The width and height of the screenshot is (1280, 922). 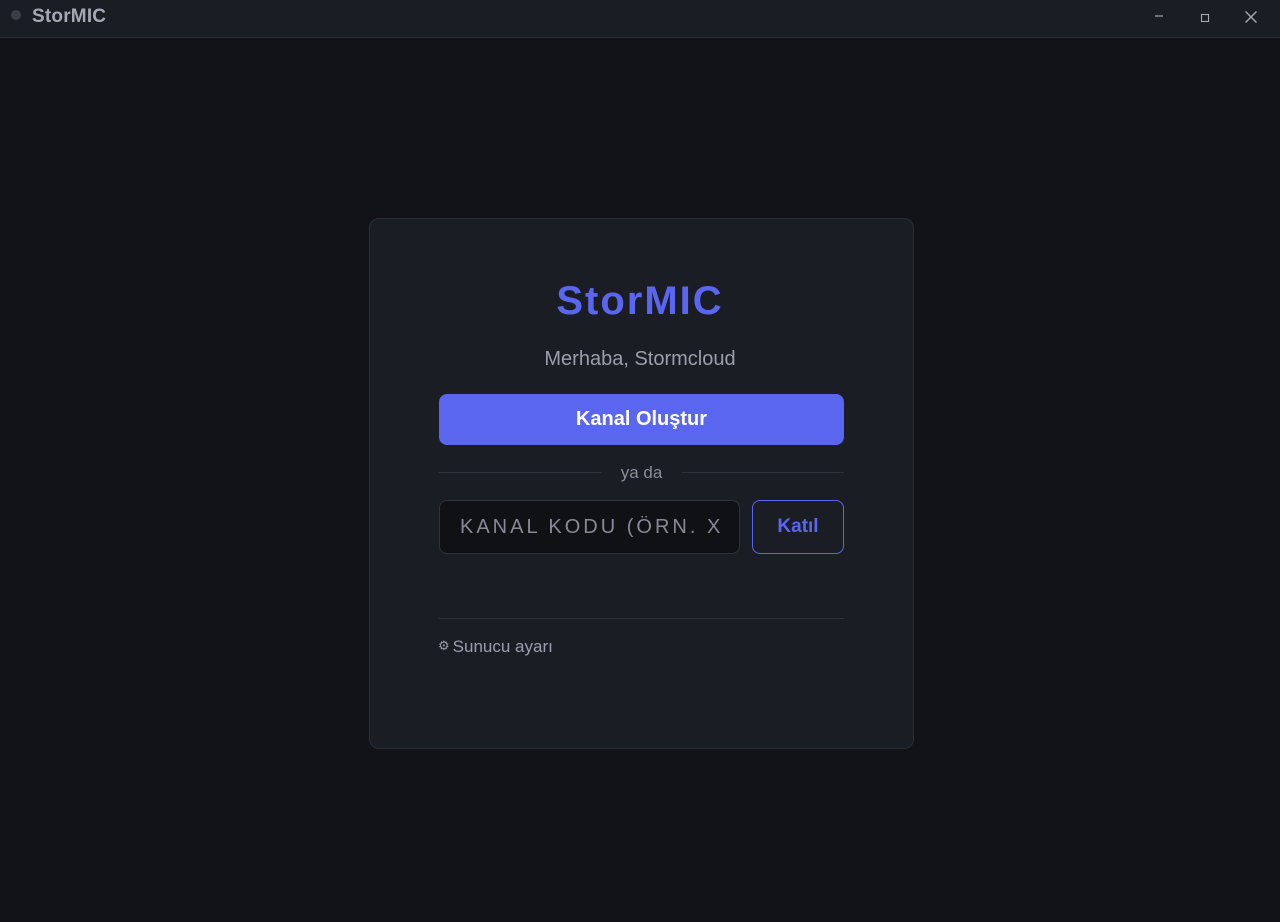 What do you see at coordinates (69, 16) in the screenshot?
I see `window-title: StorMIC` at bounding box center [69, 16].